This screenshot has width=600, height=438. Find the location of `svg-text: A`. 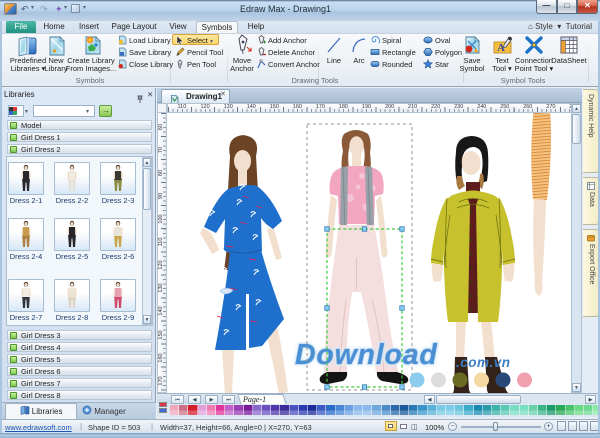

svg-text: A is located at coordinates (501, 48).